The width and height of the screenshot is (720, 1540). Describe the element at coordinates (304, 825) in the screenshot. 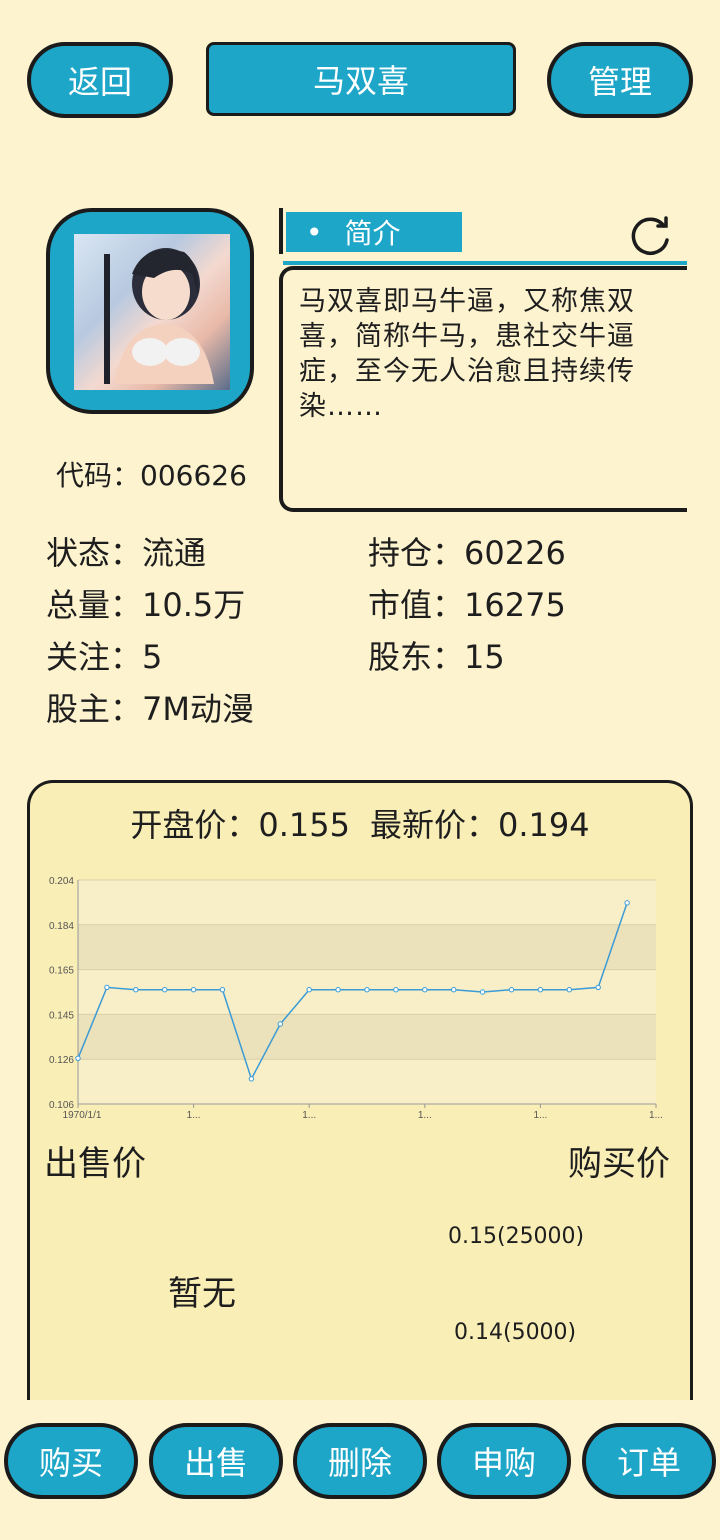

I see `open-price-value: 0.155` at that location.